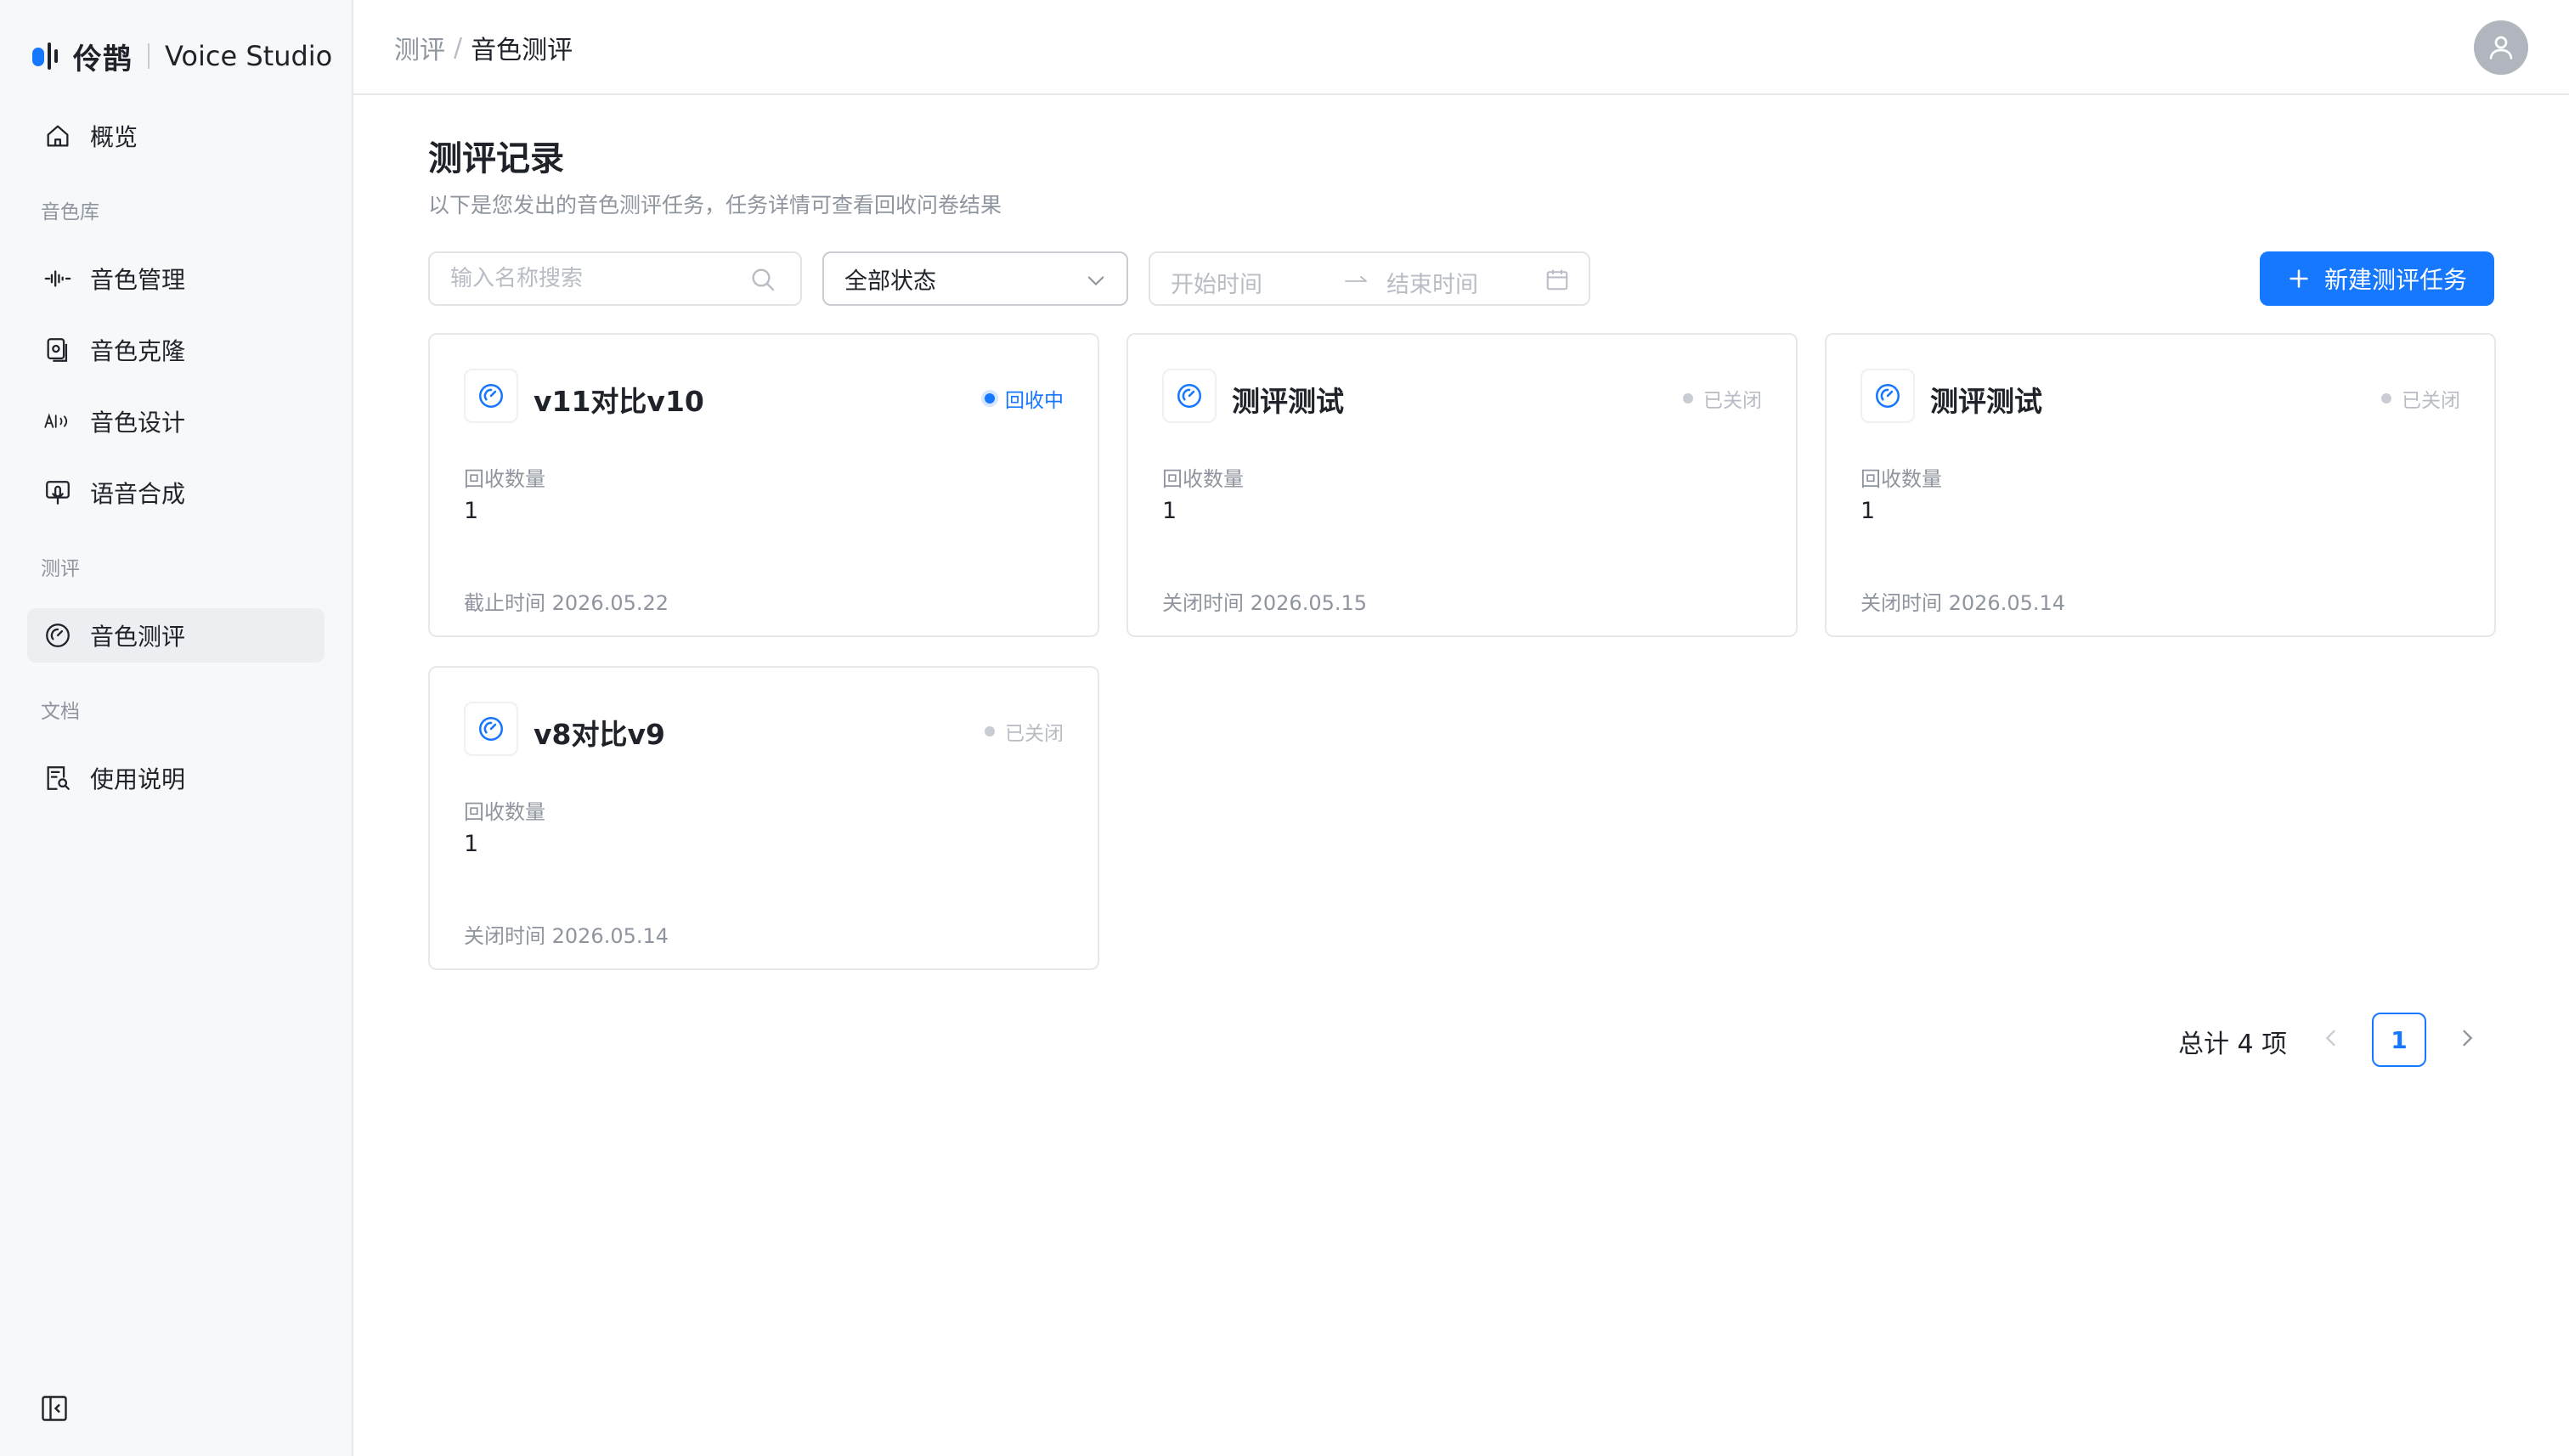 The image size is (2569, 1456). I want to click on sidebar-item-voice-clone: 音色克隆, so click(176, 350).